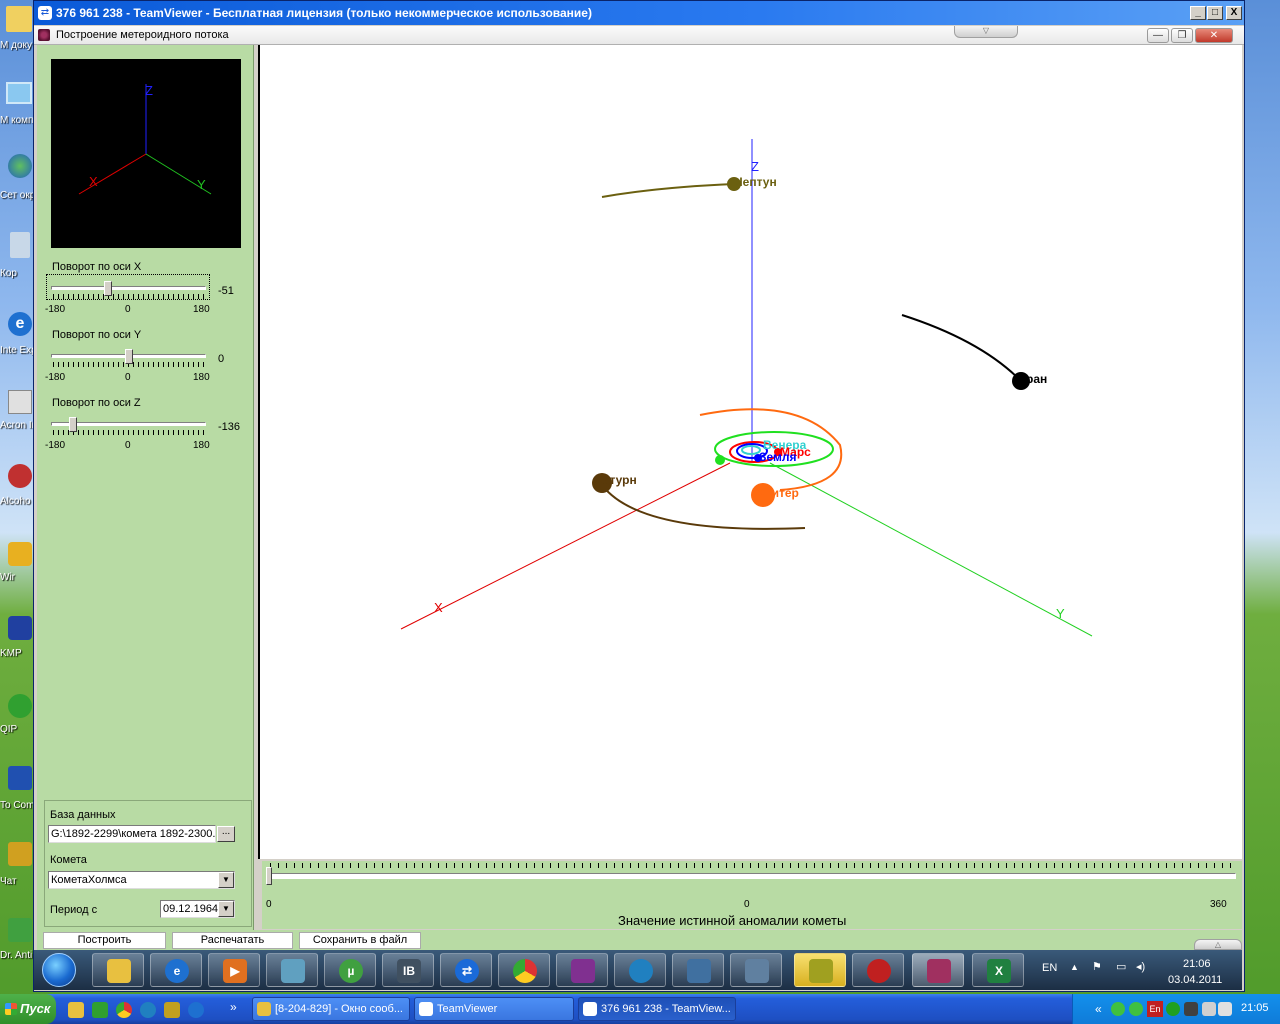 The width and height of the screenshot is (1280, 1024). I want to click on earth-label: Земля, so click(778, 457).